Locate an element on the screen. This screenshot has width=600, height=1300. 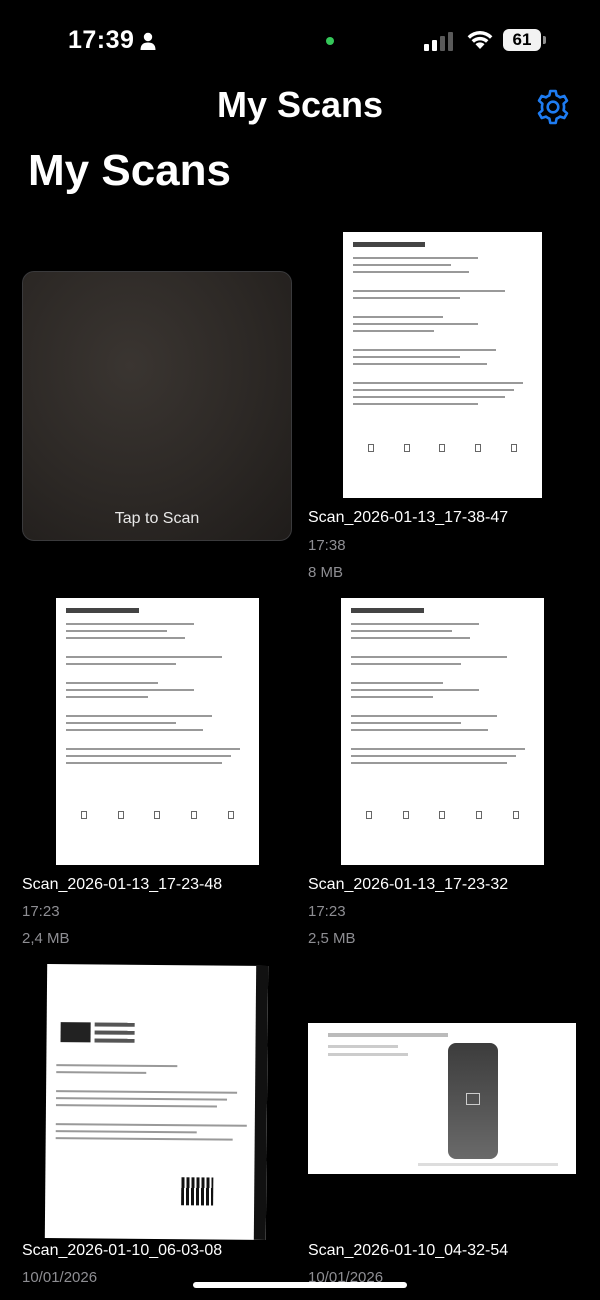
status-time: 17:39 is located at coordinates (101, 40).